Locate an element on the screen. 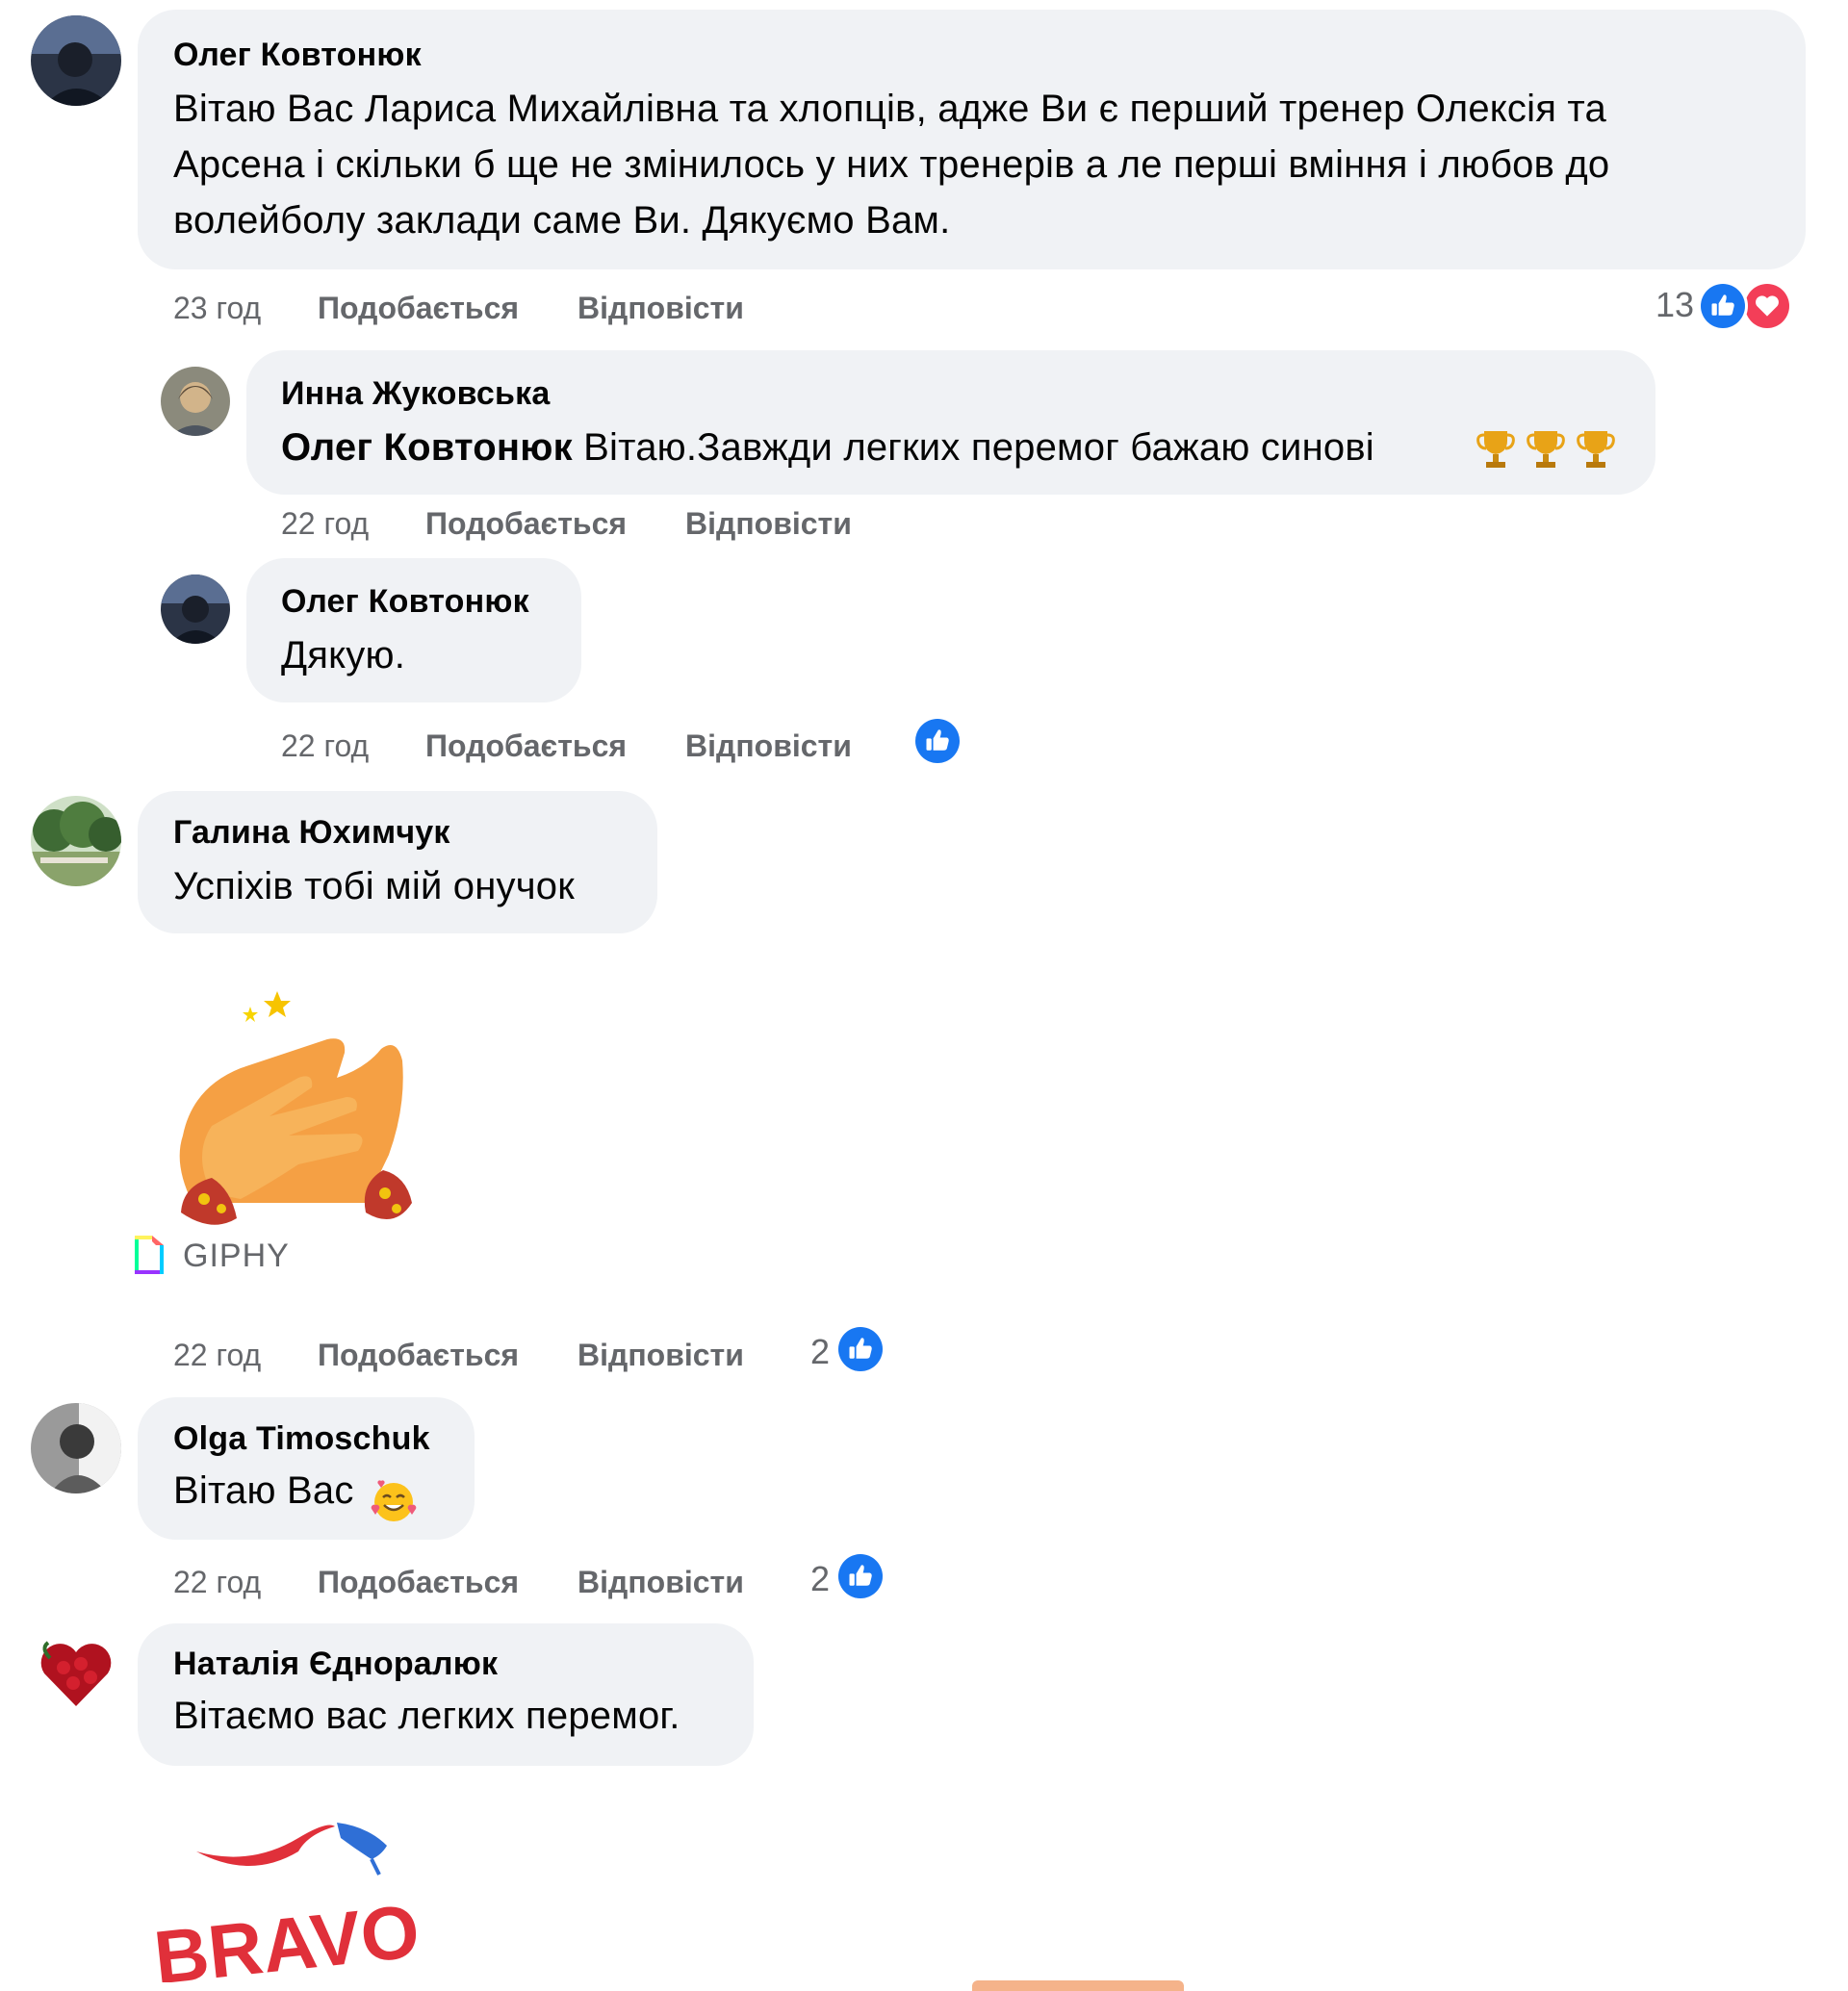  comment-time: 23 год is located at coordinates (217, 308).